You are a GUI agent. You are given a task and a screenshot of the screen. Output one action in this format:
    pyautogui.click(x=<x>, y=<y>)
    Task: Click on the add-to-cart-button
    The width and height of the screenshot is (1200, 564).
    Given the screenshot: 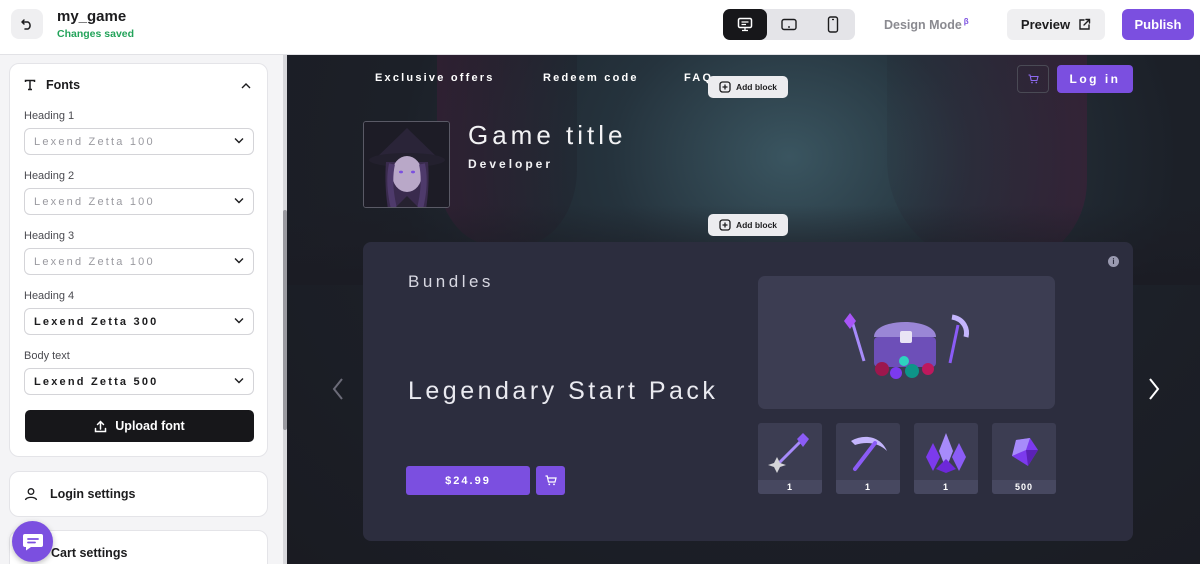 What is the action you would take?
    pyautogui.click(x=550, y=480)
    